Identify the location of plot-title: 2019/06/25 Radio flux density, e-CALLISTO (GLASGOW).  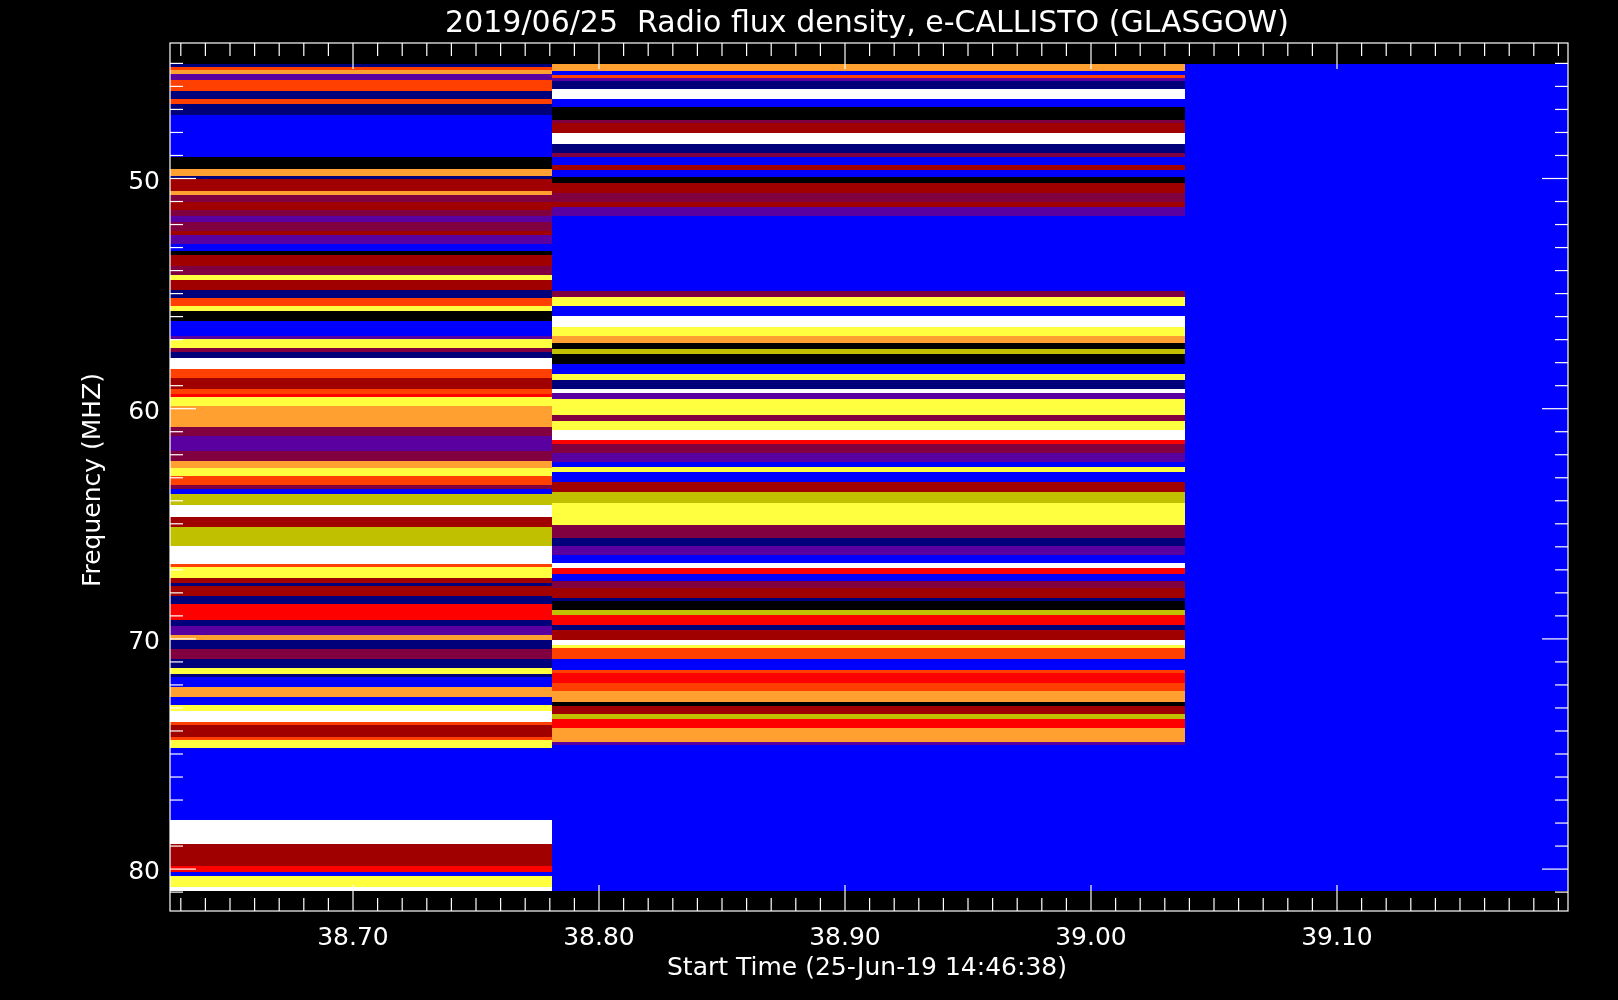
(867, 21).